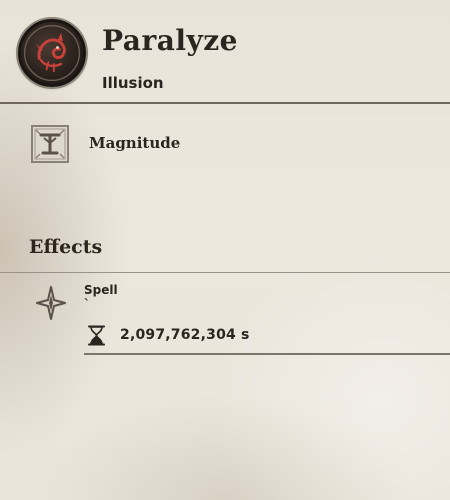 This screenshot has height=500, width=450. I want to click on effect-sub-text: `, so click(87, 304).